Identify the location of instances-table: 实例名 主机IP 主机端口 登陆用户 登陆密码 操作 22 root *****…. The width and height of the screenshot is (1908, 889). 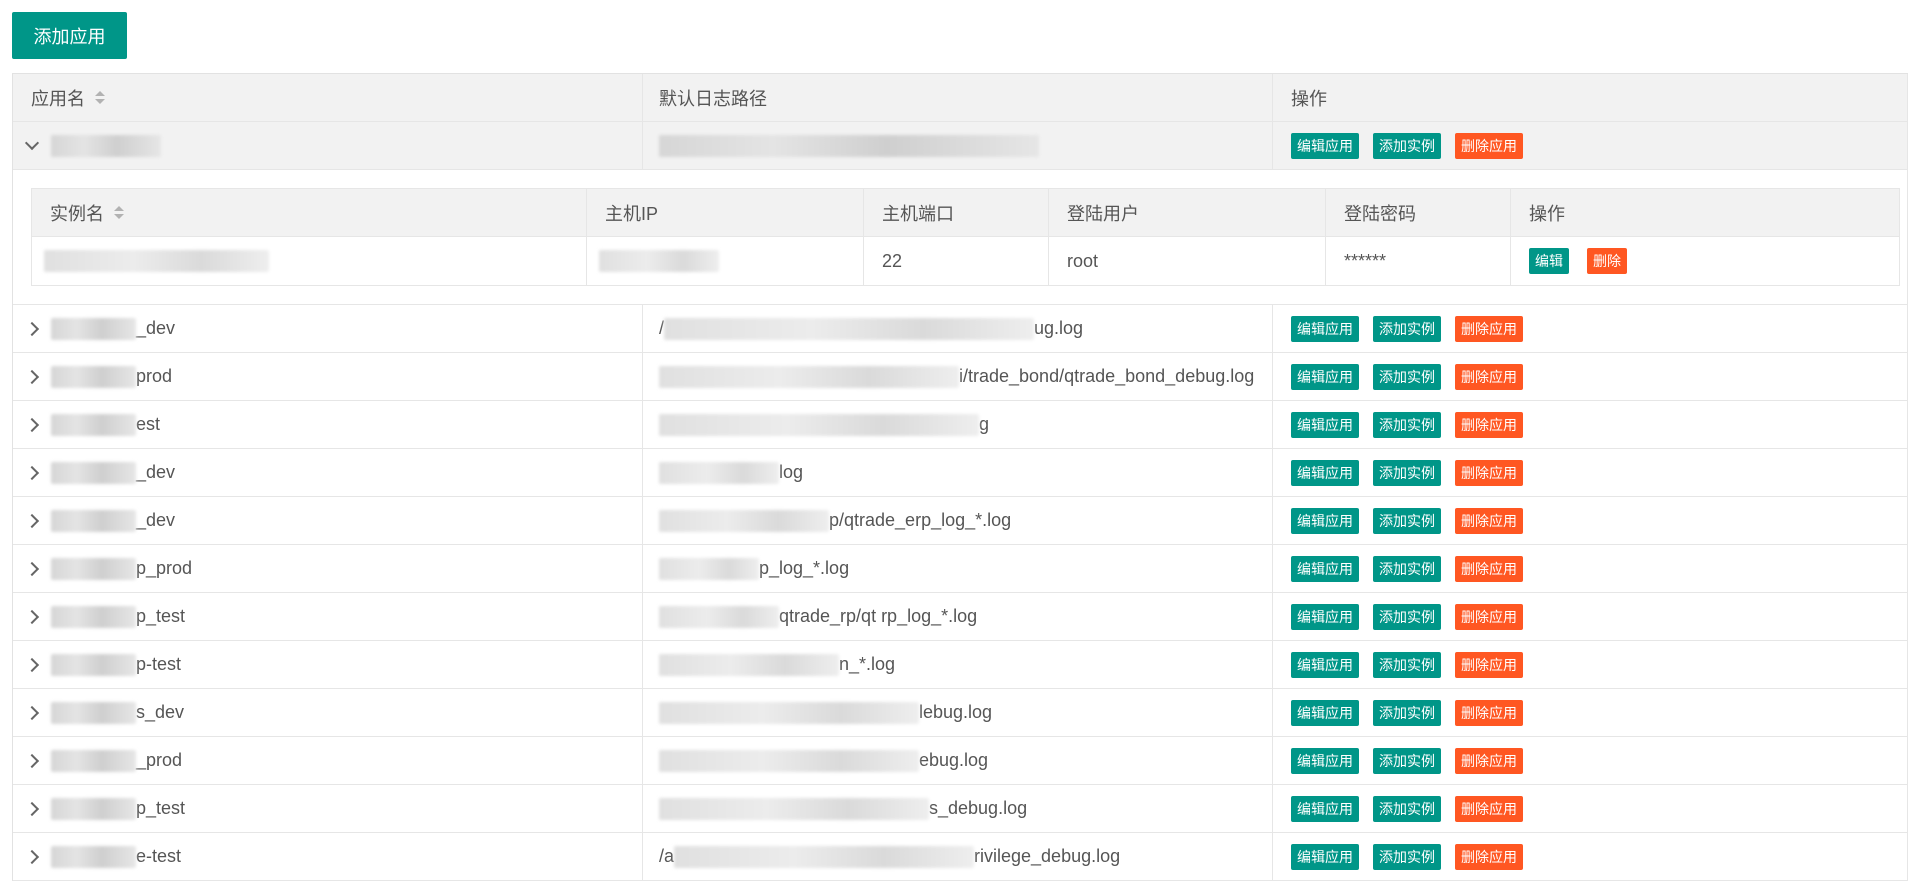
(965, 237).